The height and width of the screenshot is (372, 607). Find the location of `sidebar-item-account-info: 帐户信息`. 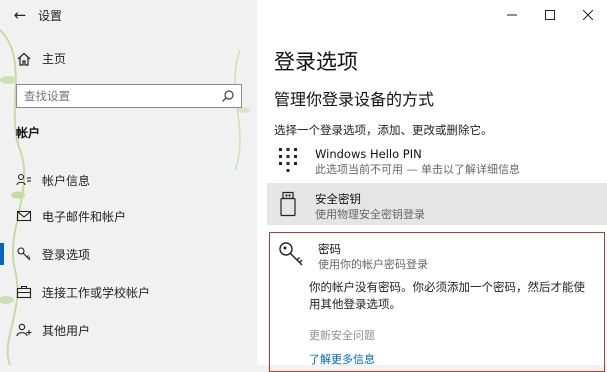

sidebar-item-account-info: 帐户信息 is located at coordinates (53, 180).